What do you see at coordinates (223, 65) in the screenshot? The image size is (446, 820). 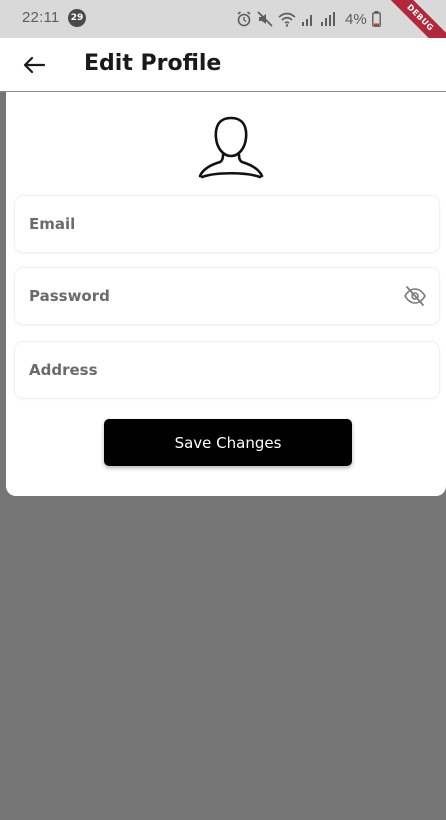 I see `app-bar: Edit Profile` at bounding box center [223, 65].